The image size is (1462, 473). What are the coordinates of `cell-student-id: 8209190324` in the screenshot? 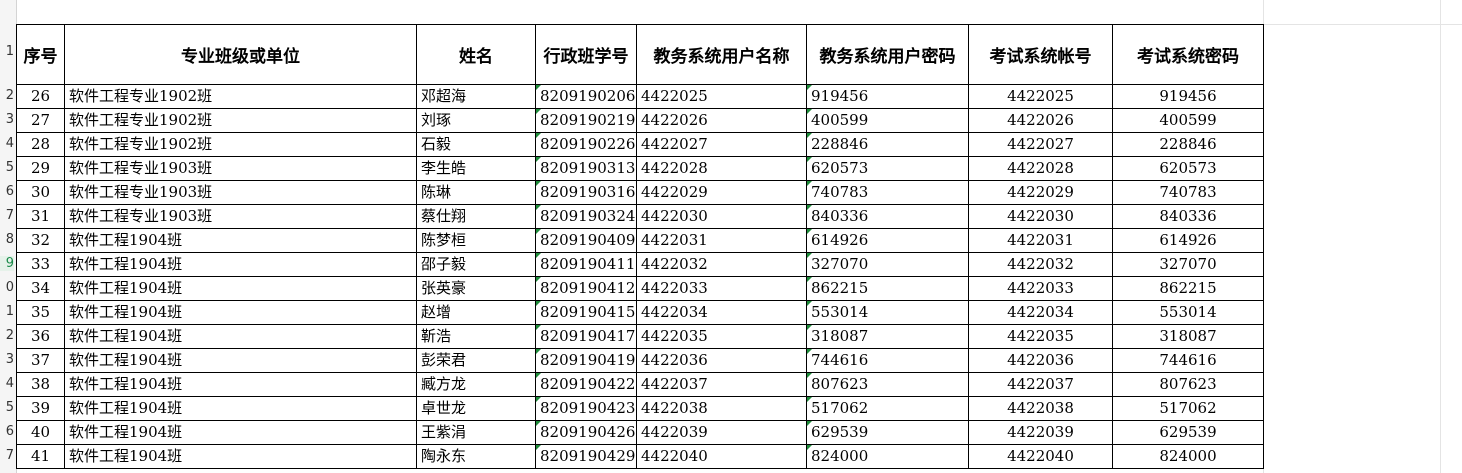 It's located at (586, 216).